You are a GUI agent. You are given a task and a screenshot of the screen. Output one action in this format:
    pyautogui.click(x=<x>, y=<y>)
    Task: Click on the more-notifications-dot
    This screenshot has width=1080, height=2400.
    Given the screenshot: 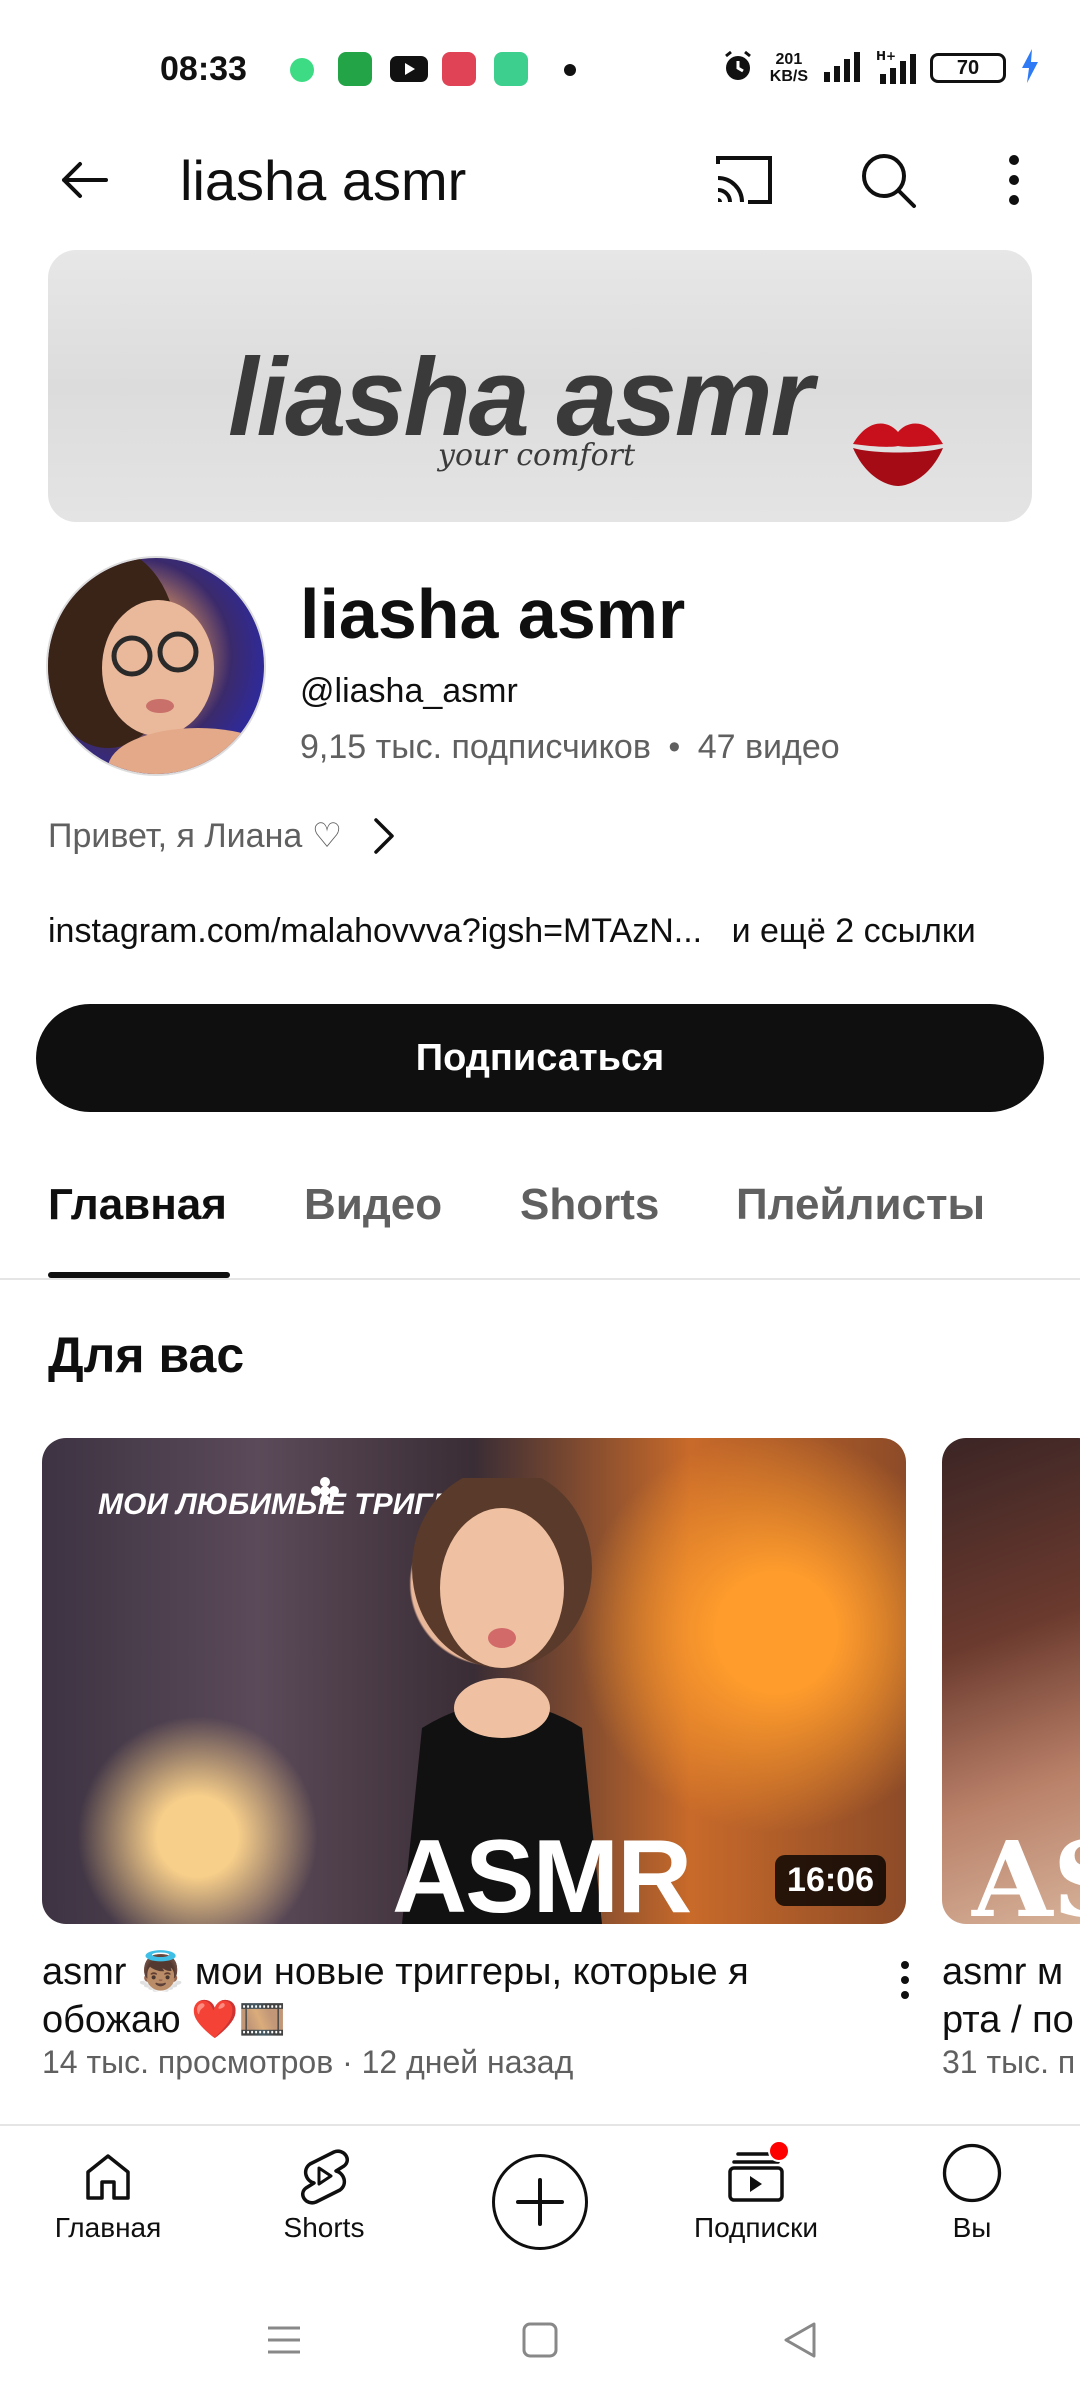 What is the action you would take?
    pyautogui.click(x=570, y=70)
    